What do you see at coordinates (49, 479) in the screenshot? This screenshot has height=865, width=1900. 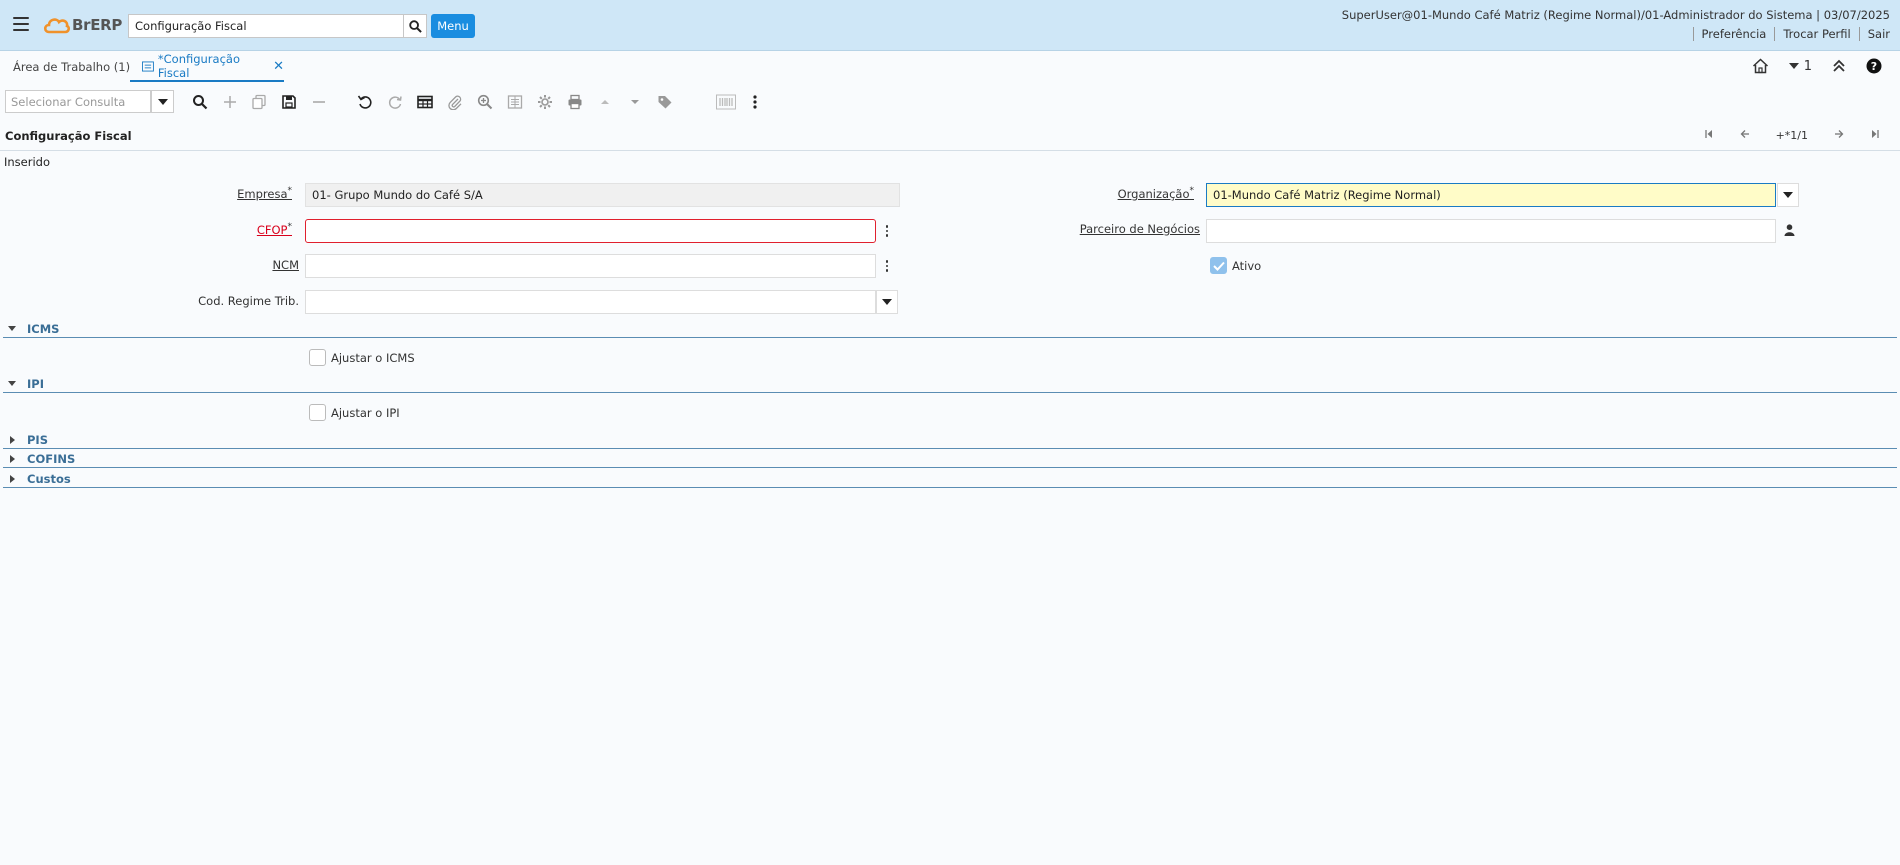 I see `section-custos-label: Custos` at bounding box center [49, 479].